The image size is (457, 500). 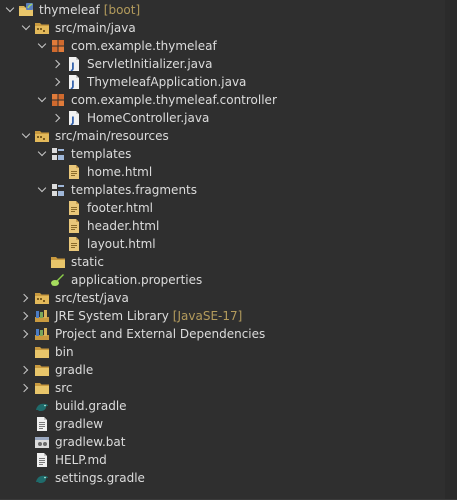 I want to click on tree-item-label: templates, so click(x=101, y=154).